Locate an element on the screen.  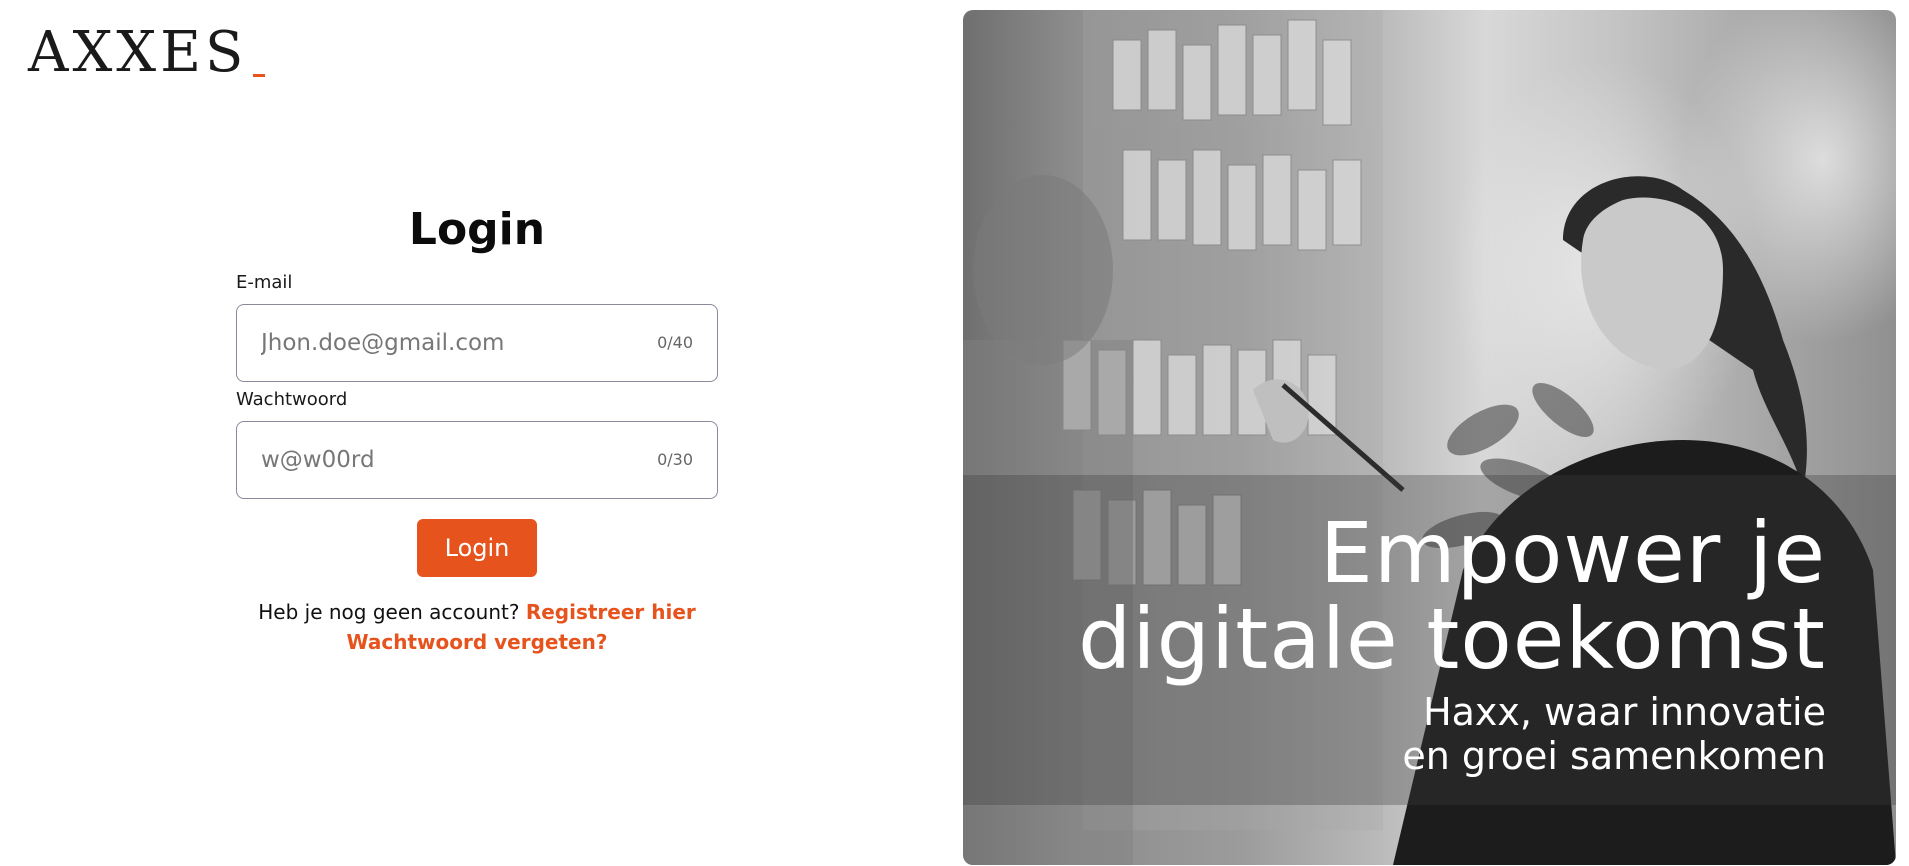
logo-accent-underscore is located at coordinates (259, 75).